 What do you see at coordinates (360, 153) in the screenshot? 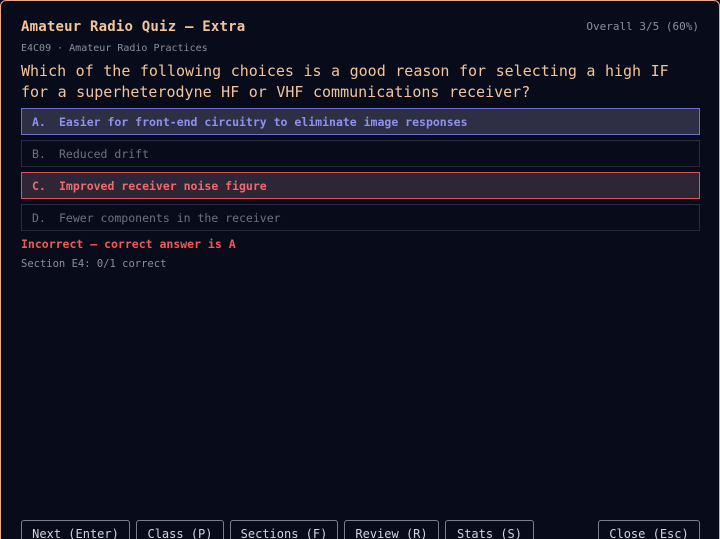
I see `option-b: B. Reduced drift` at bounding box center [360, 153].